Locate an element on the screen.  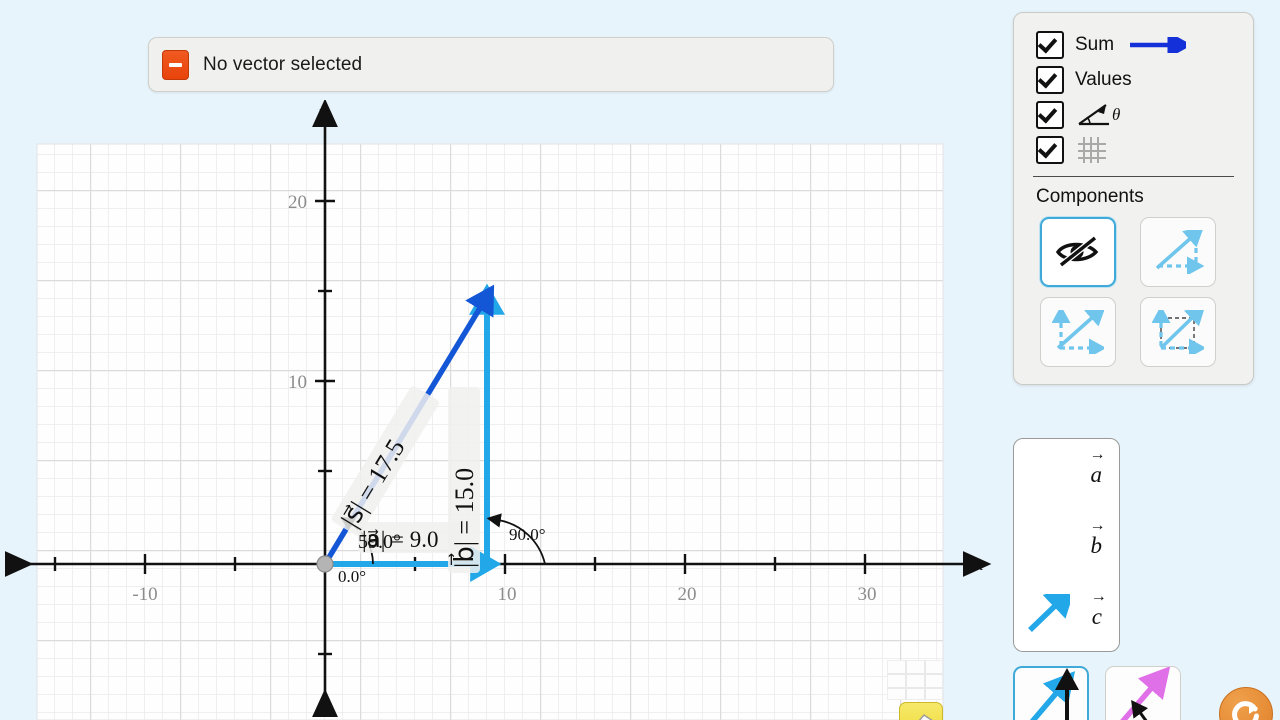
components-box-button is located at coordinates (1178, 332).